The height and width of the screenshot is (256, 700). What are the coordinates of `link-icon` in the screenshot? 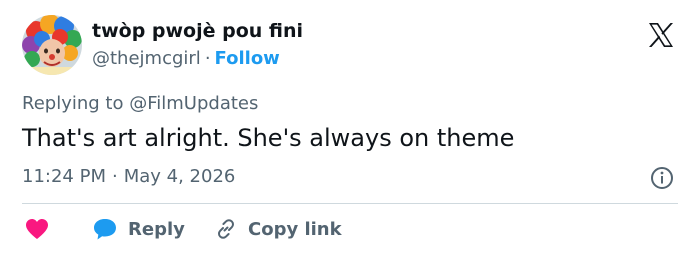 It's located at (226, 229).